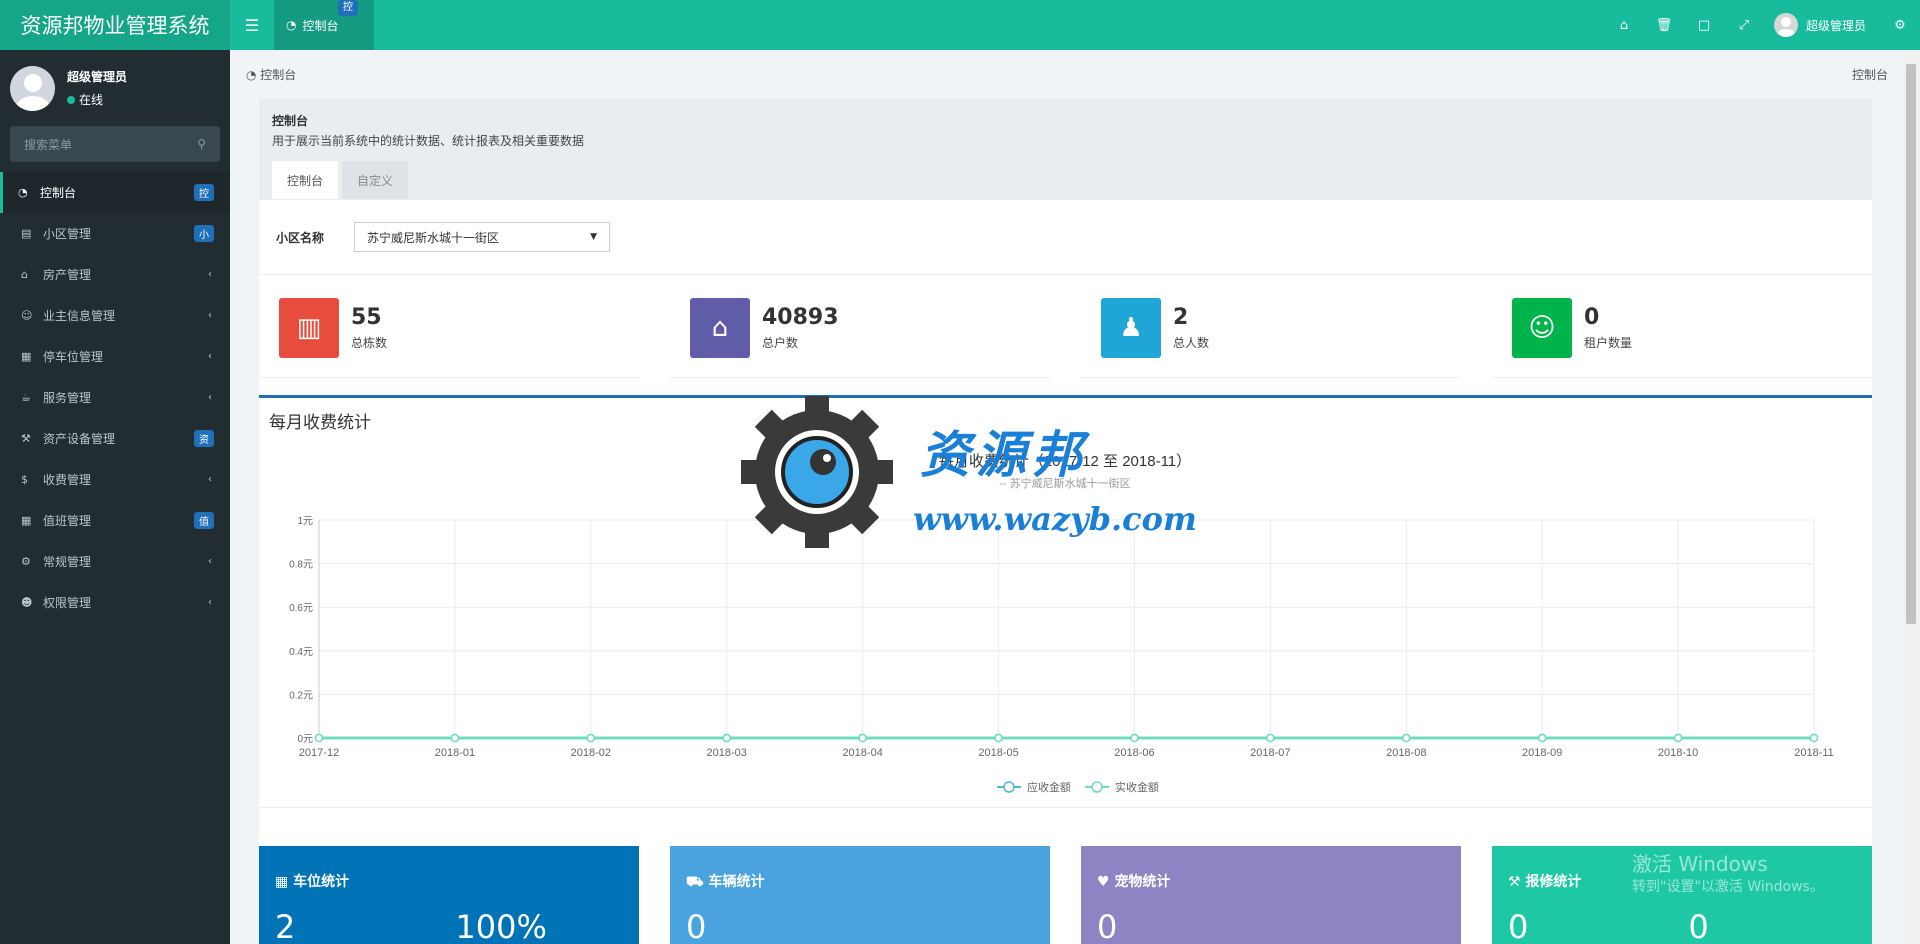 The height and width of the screenshot is (944, 1920). What do you see at coordinates (1553, 882) in the screenshot?
I see `summary-card-label: 报修统计` at bounding box center [1553, 882].